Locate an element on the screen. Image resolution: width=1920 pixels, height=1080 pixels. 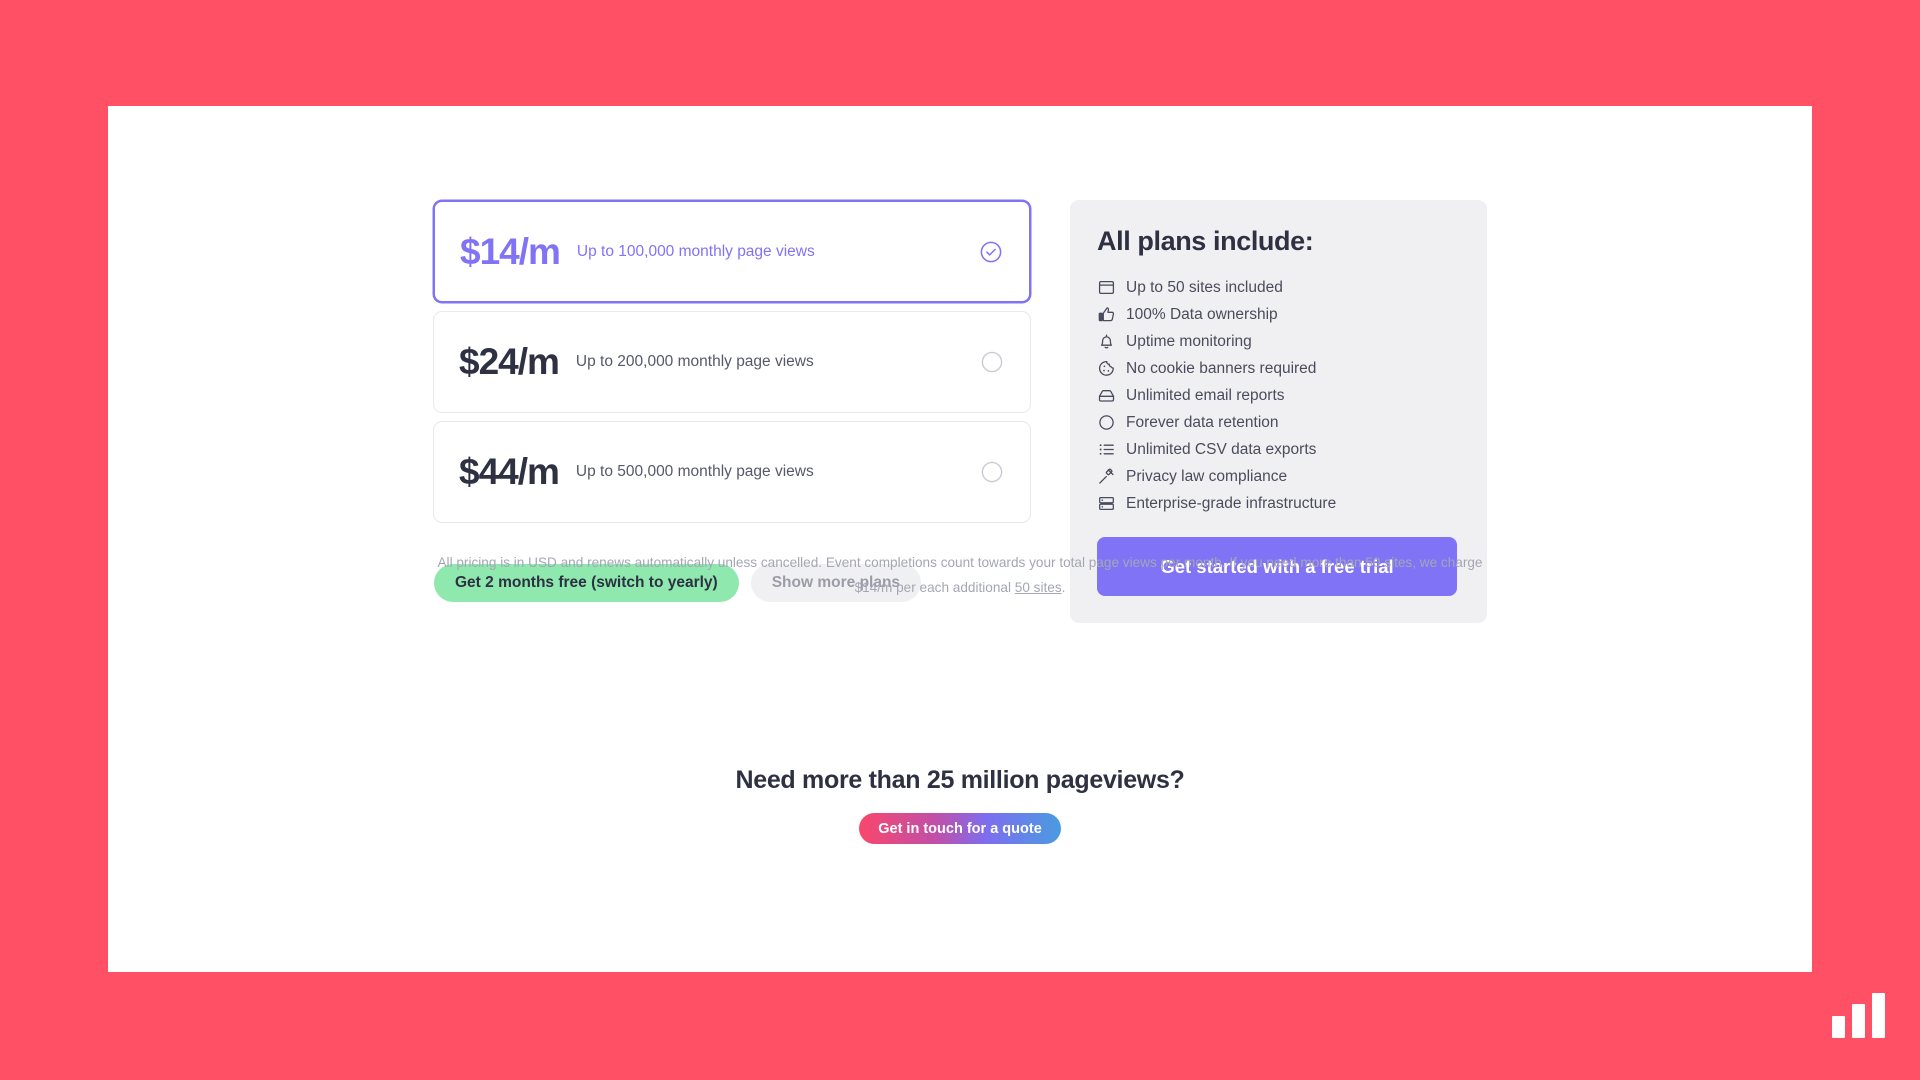
enterprise-title: Need more than 25 million pageviews? is located at coordinates (960, 780).